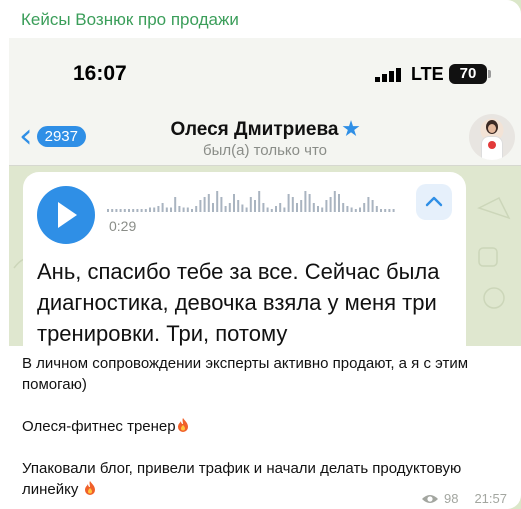 This screenshot has height=509, width=521. What do you see at coordinates (254, 129) in the screenshot?
I see `contact-name: Олеся Дмитриева` at bounding box center [254, 129].